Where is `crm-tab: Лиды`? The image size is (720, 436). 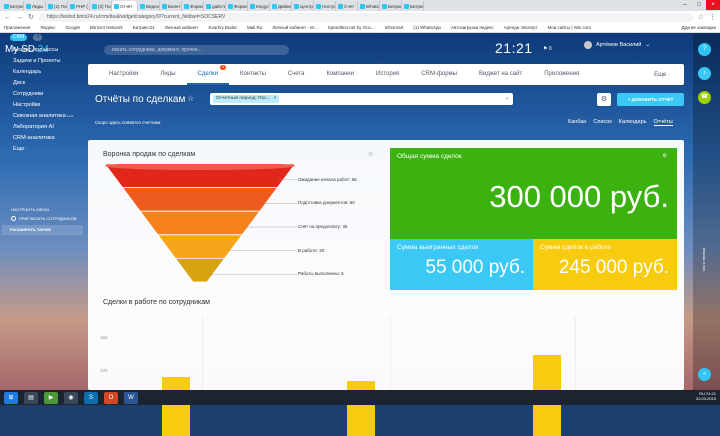
crm-tab: Лиды is located at coordinates (167, 74).